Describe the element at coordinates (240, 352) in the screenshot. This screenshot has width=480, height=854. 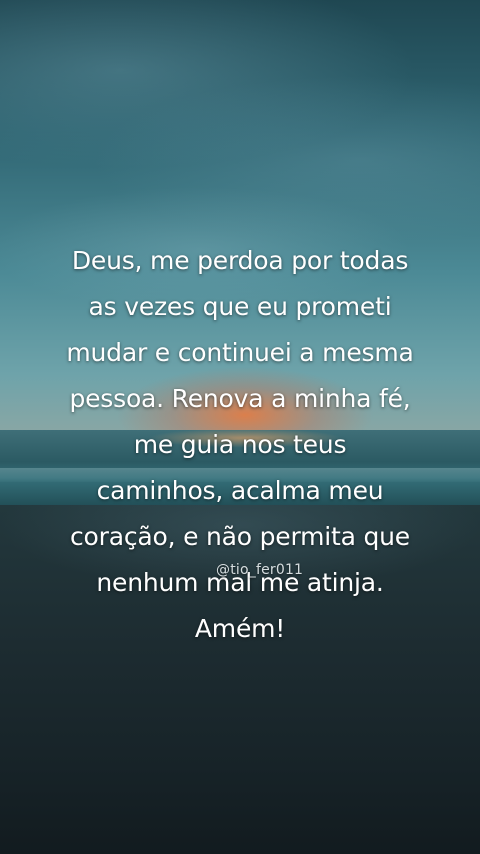
I see `quote-line: mudar e continuei a mesma` at that location.